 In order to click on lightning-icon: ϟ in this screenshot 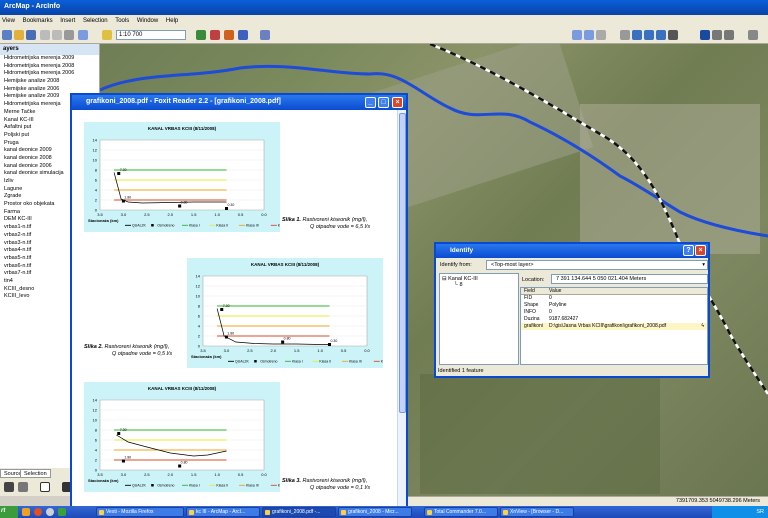, I will do `click(702, 326)`.